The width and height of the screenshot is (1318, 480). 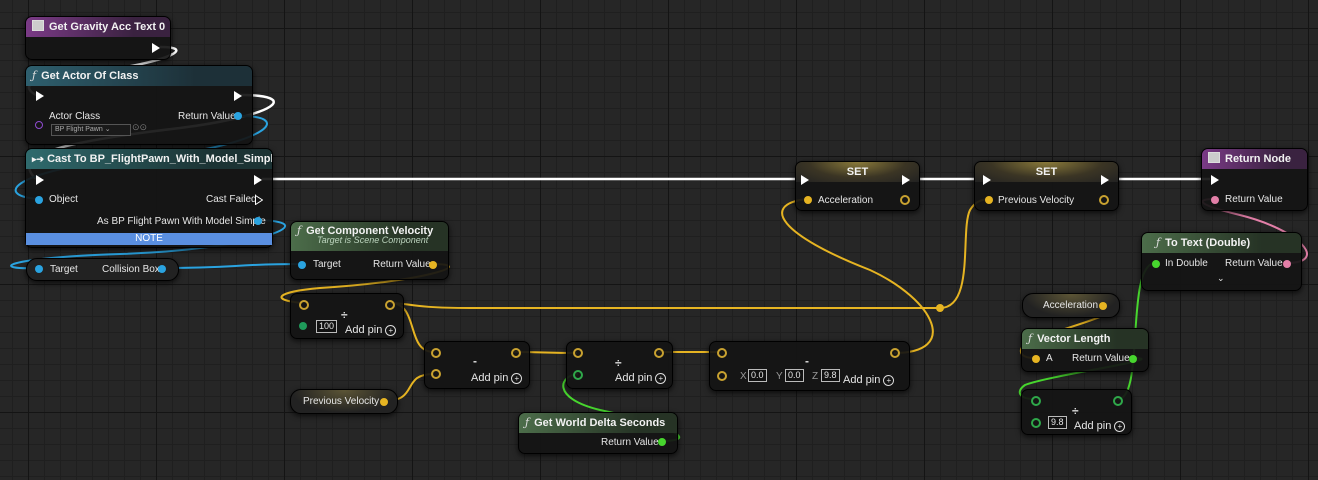 I want to click on browse-icons: ⊙⊙, so click(x=139, y=127).